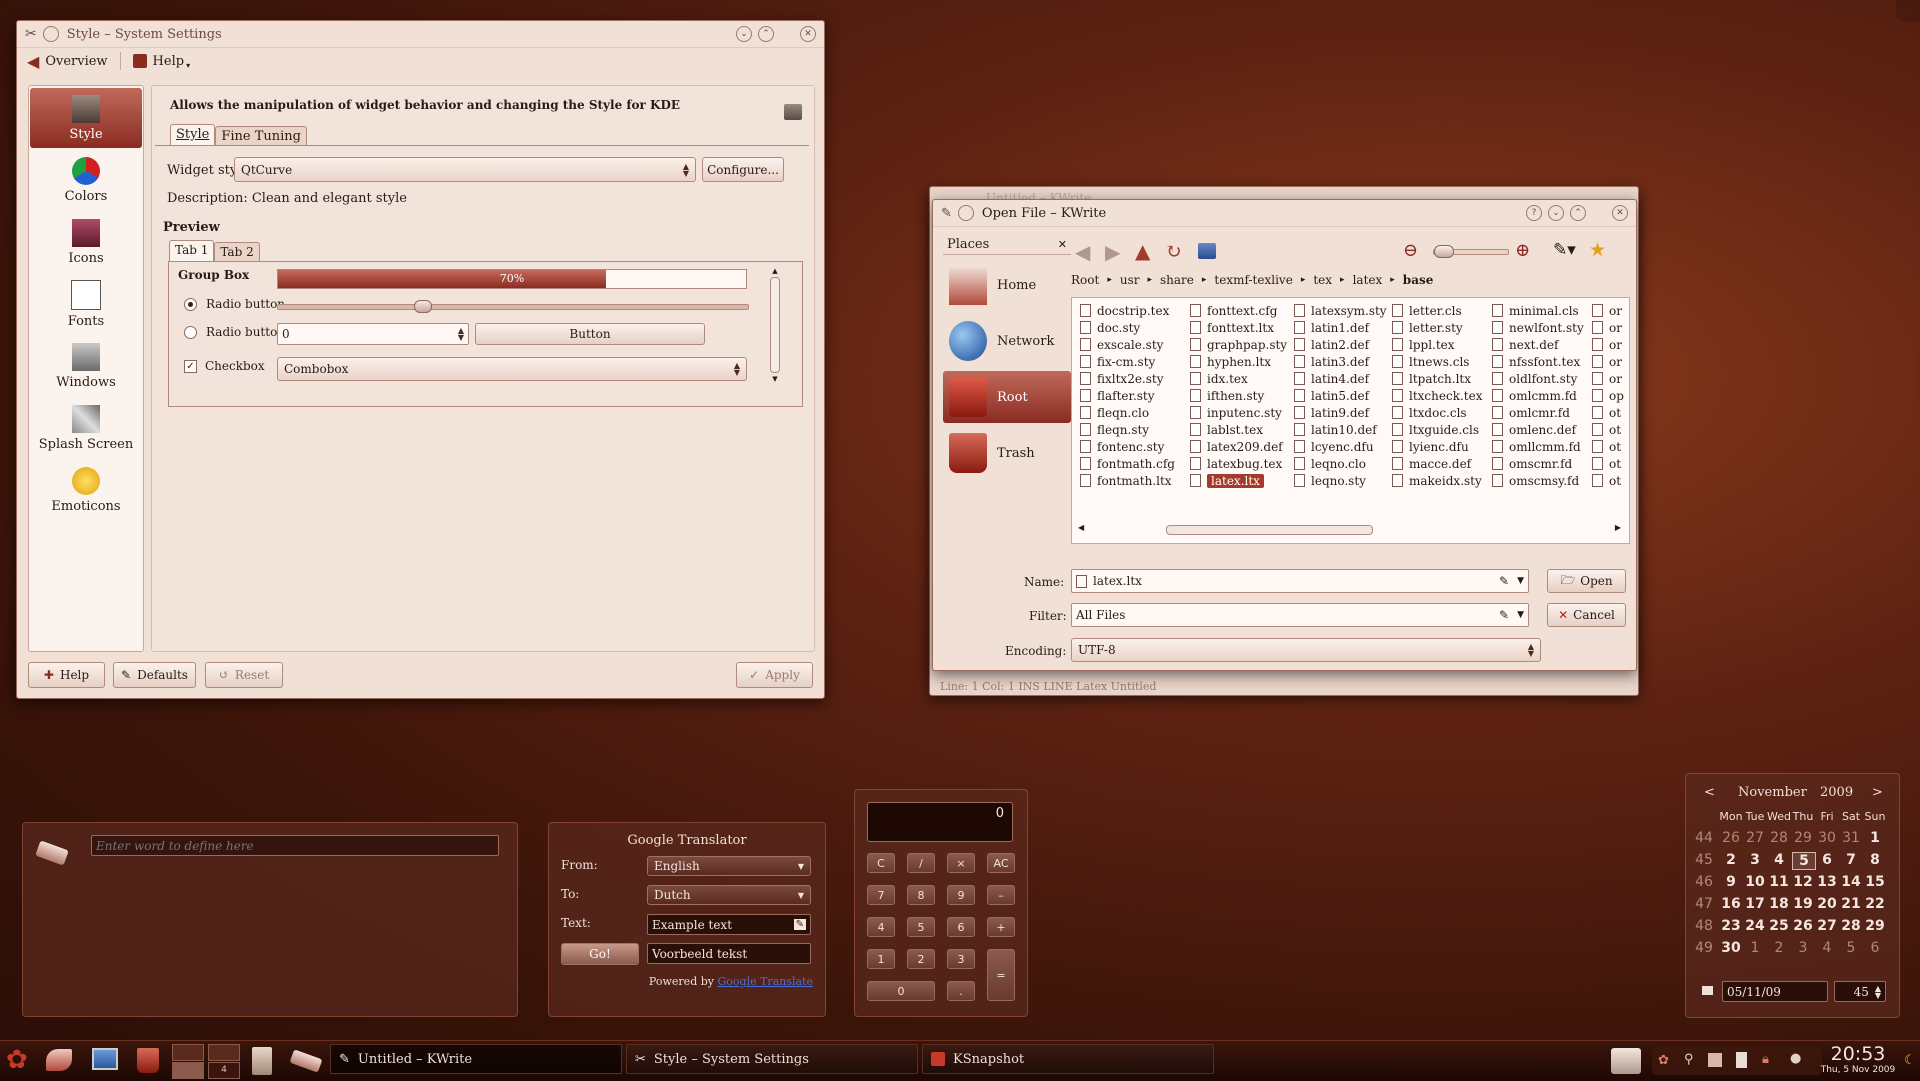 This screenshot has height=1081, width=1920. I want to click on tray-bug-icon: ✿, so click(1663, 1060).